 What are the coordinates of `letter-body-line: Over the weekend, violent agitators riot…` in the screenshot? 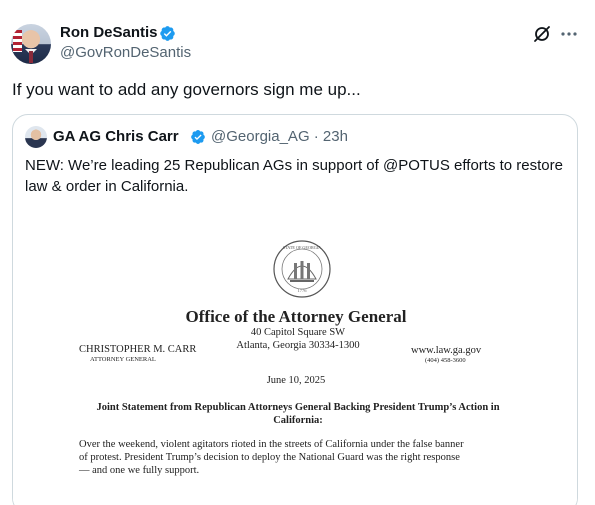 It's located at (271, 444).